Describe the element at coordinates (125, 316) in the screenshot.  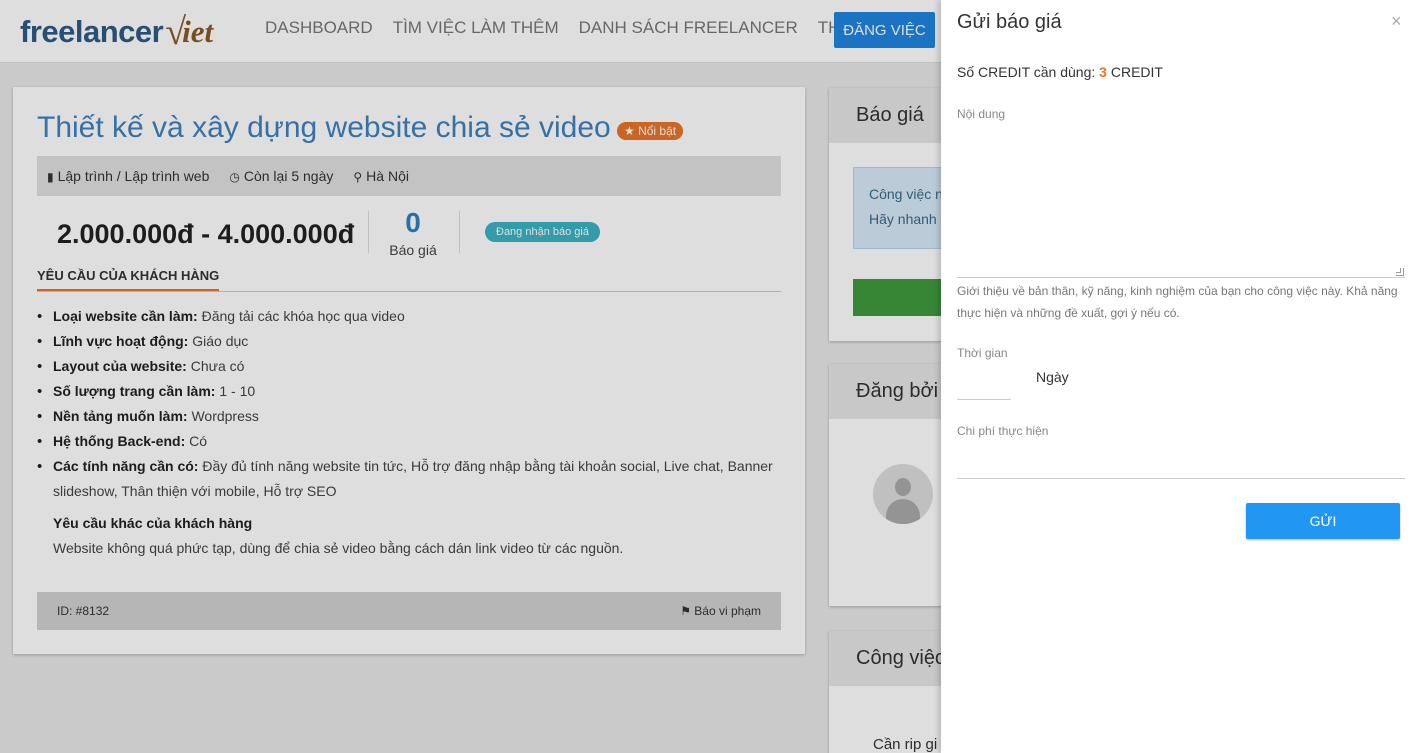
I see `req-label: Loại website cần làm:` at that location.